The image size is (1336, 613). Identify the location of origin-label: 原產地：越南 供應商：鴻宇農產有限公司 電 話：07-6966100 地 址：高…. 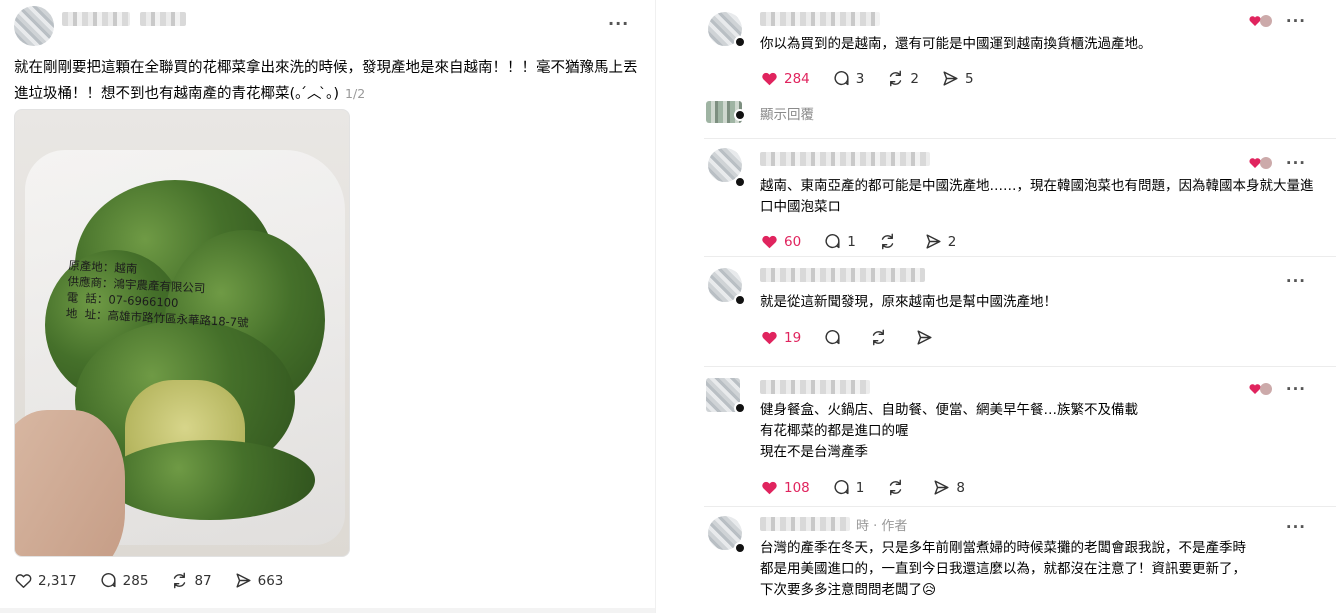
(157, 294).